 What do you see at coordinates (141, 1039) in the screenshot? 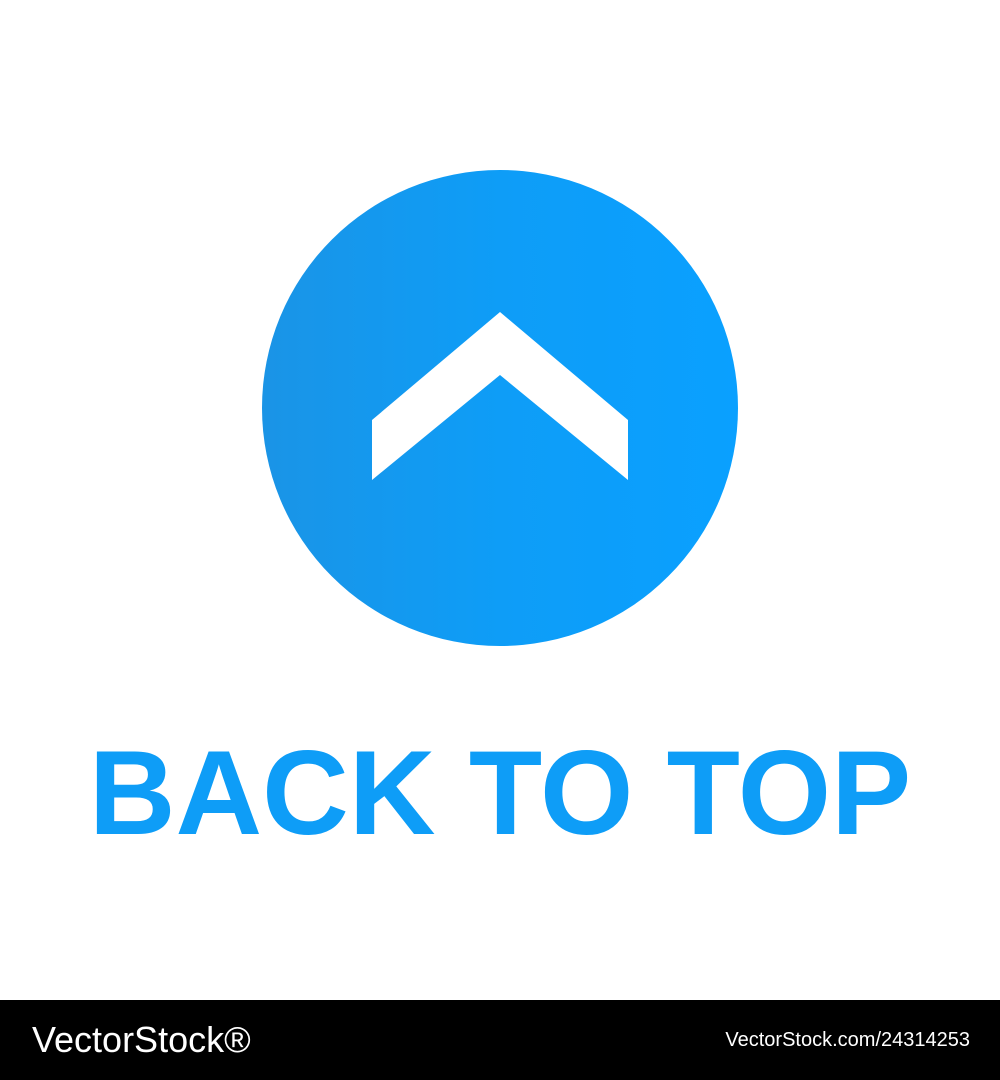
I see `vectorstock-logo: VectorStock®` at bounding box center [141, 1039].